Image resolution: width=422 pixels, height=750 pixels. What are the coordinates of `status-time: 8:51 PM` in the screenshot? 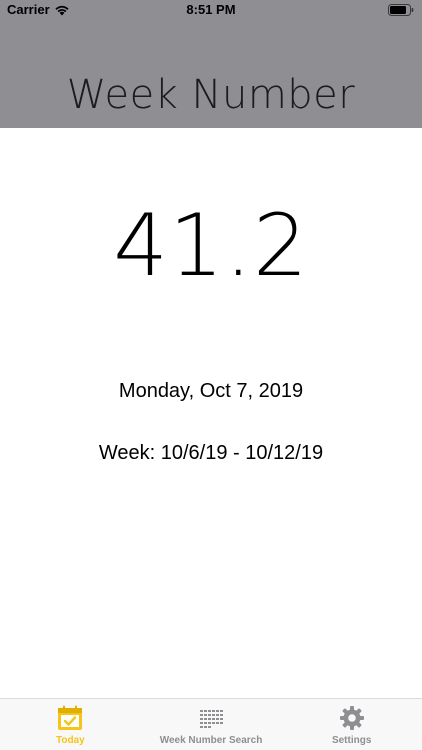 It's located at (211, 9).